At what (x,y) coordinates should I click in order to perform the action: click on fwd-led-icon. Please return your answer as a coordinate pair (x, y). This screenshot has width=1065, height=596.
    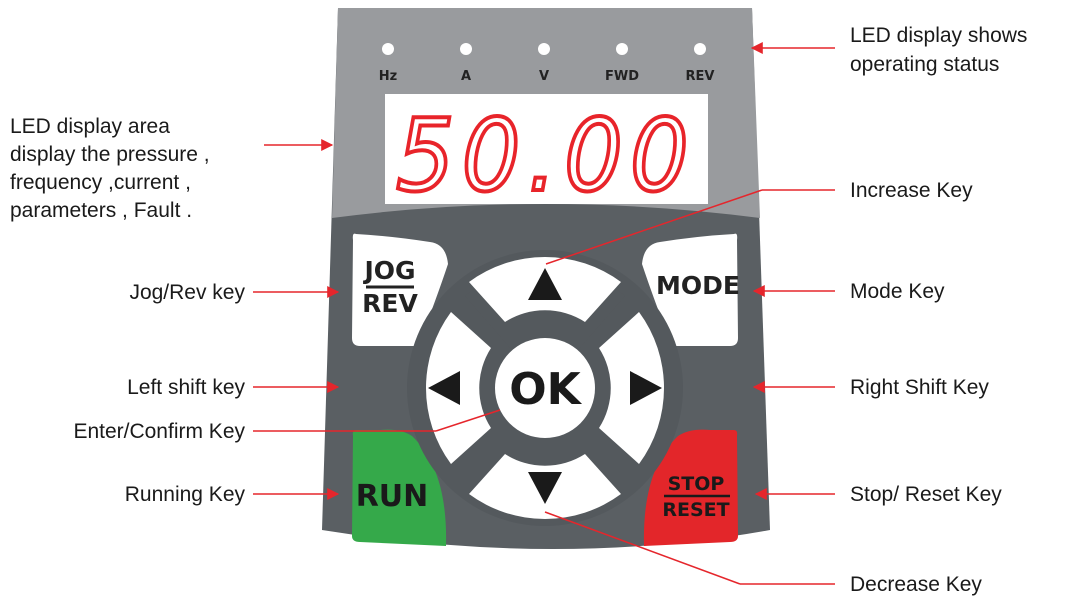
    Looking at the image, I should click on (622, 49).